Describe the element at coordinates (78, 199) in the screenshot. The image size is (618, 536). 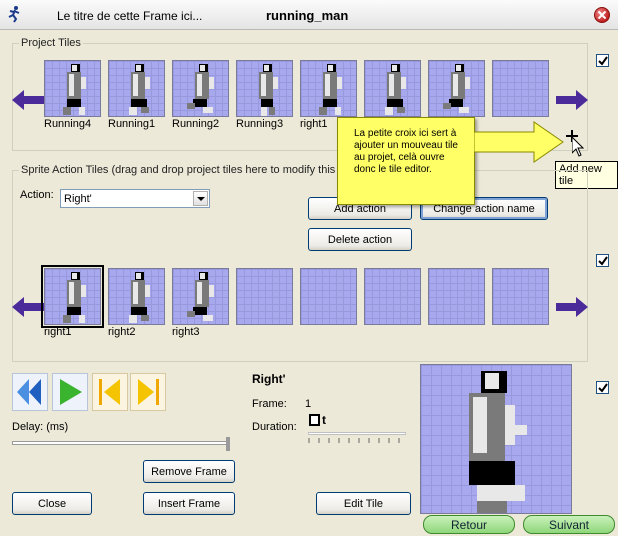
I see `action-select-value: Right'` at that location.